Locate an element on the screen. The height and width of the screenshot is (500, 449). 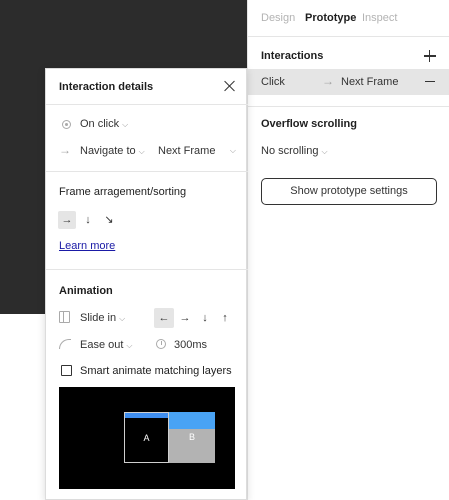
frame-arrangement-title: Frame arragement/sorting is located at coordinates (123, 192).